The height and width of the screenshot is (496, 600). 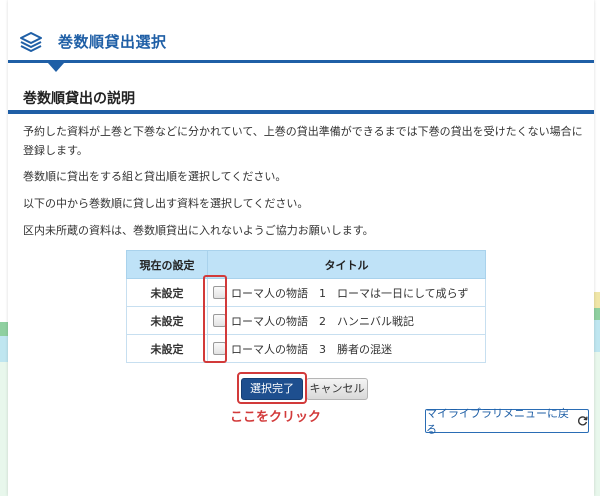 I want to click on column-header-title: タイトル, so click(x=346, y=264).